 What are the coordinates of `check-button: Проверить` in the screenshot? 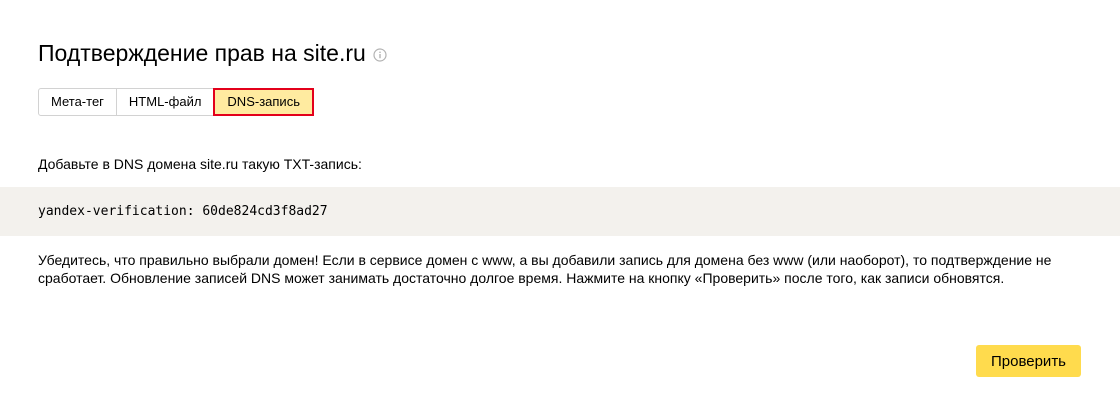 It's located at (1028, 361).